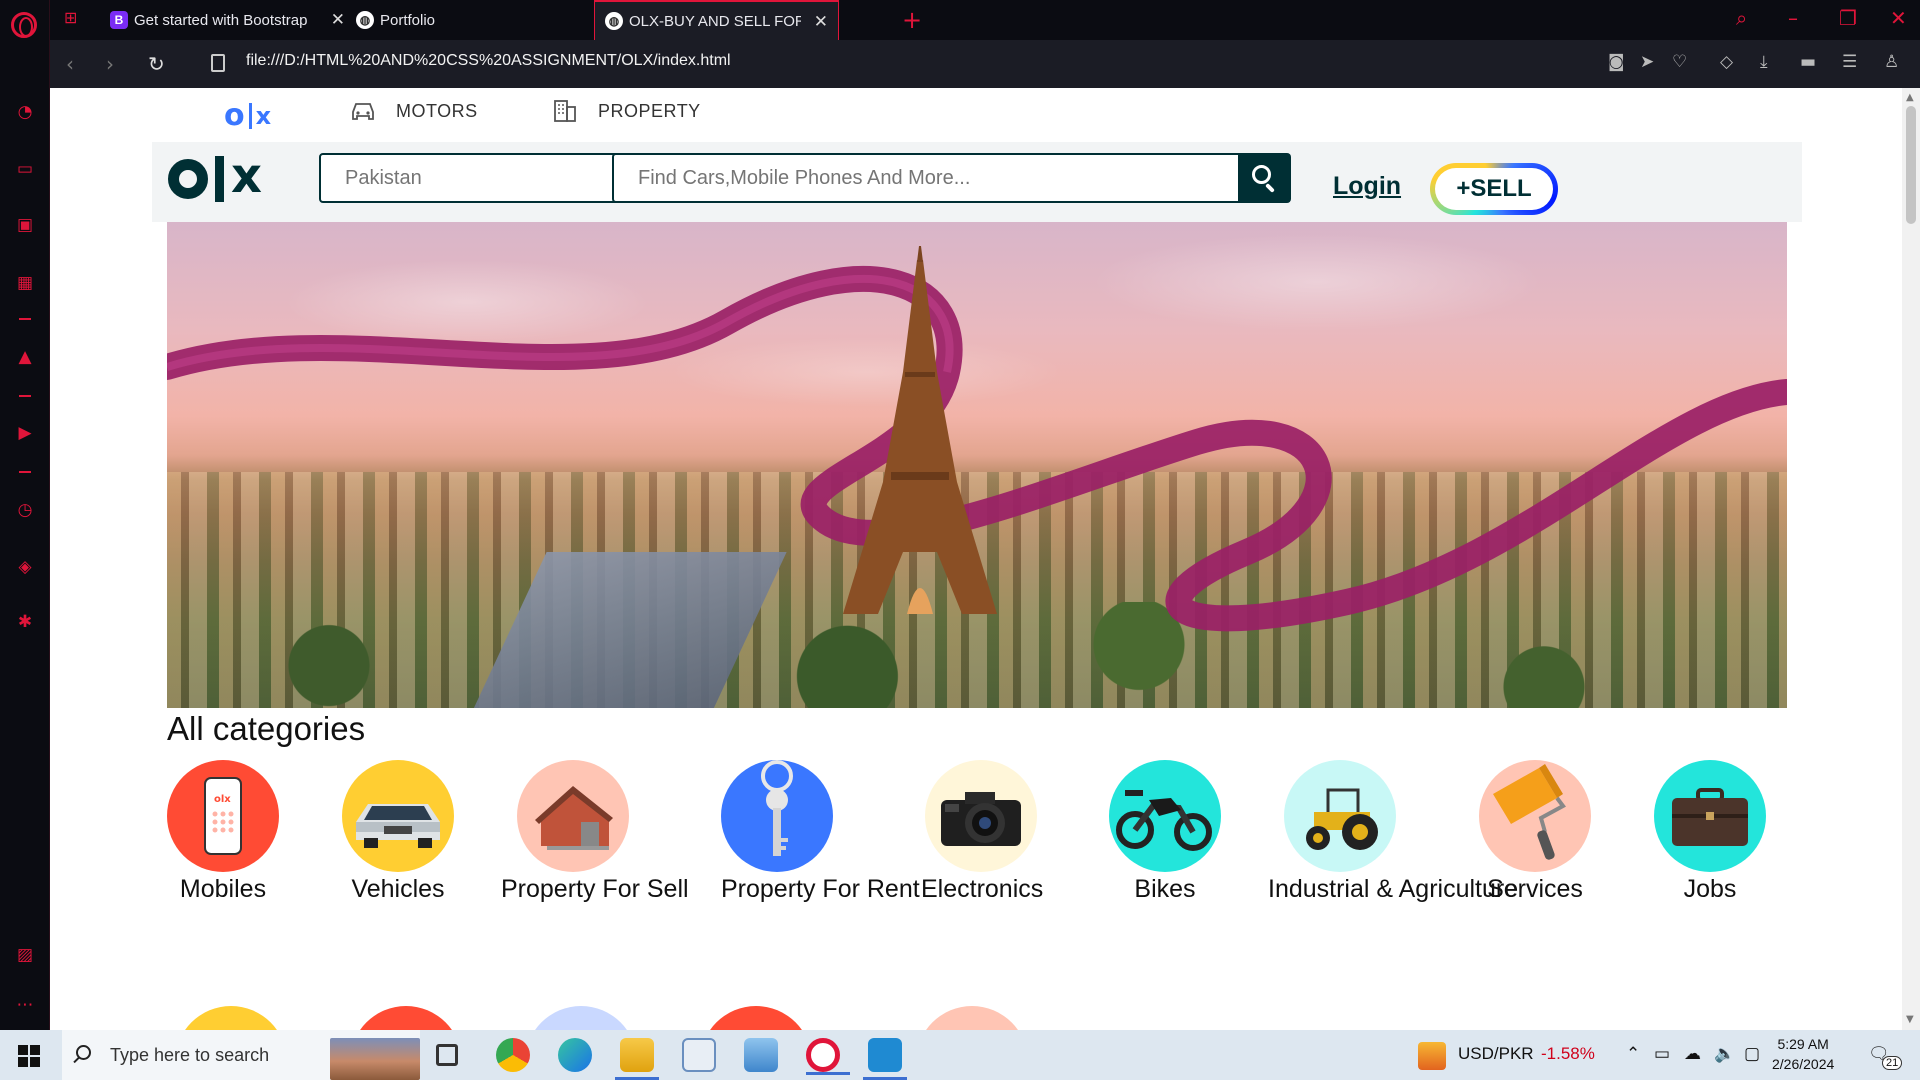 The width and height of the screenshot is (1920, 1080). Describe the element at coordinates (1891, 62) in the screenshot. I see `profile-icon: ♙` at that location.